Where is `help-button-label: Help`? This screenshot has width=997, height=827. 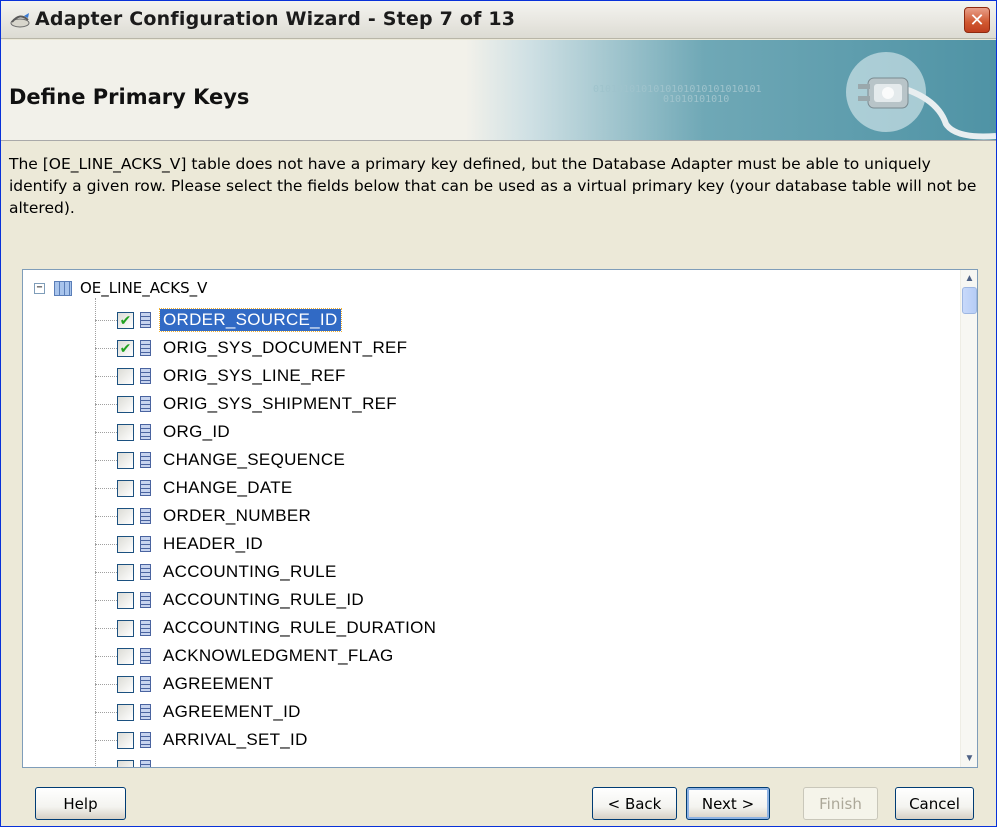
help-button-label: Help is located at coordinates (80, 803).